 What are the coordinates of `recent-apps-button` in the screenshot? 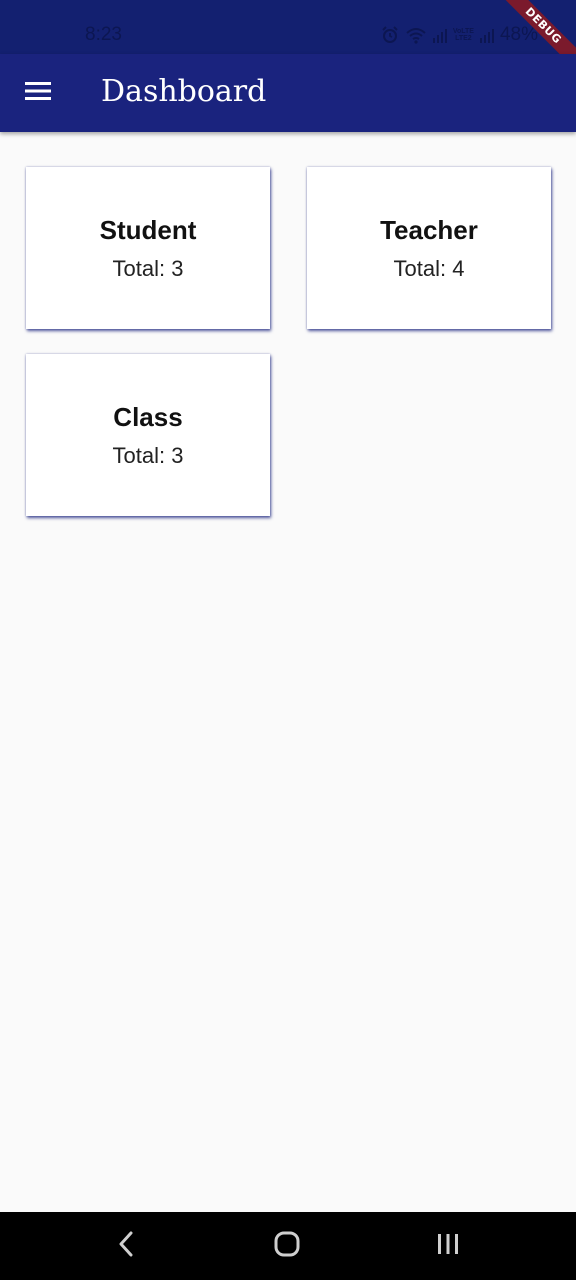 It's located at (448, 1246).